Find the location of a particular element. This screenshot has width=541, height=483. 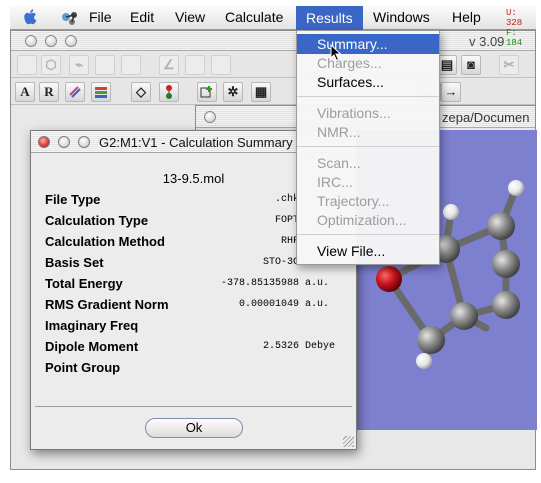

memory-status: U: 328 F: 184 is located at coordinates (521, 28).